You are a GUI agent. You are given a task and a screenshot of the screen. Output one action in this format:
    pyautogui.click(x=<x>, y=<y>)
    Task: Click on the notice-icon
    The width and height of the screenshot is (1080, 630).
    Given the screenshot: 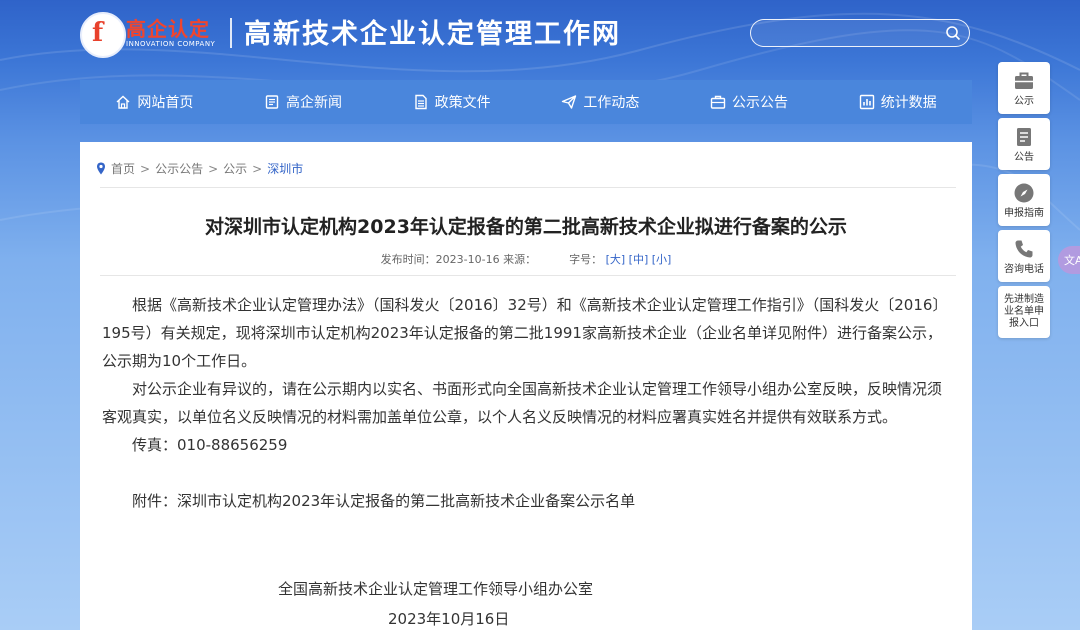 What is the action you would take?
    pyautogui.click(x=1024, y=137)
    